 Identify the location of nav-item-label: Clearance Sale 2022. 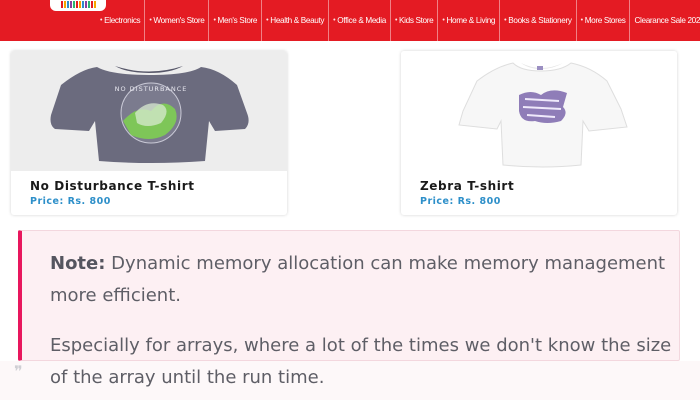
(667, 20).